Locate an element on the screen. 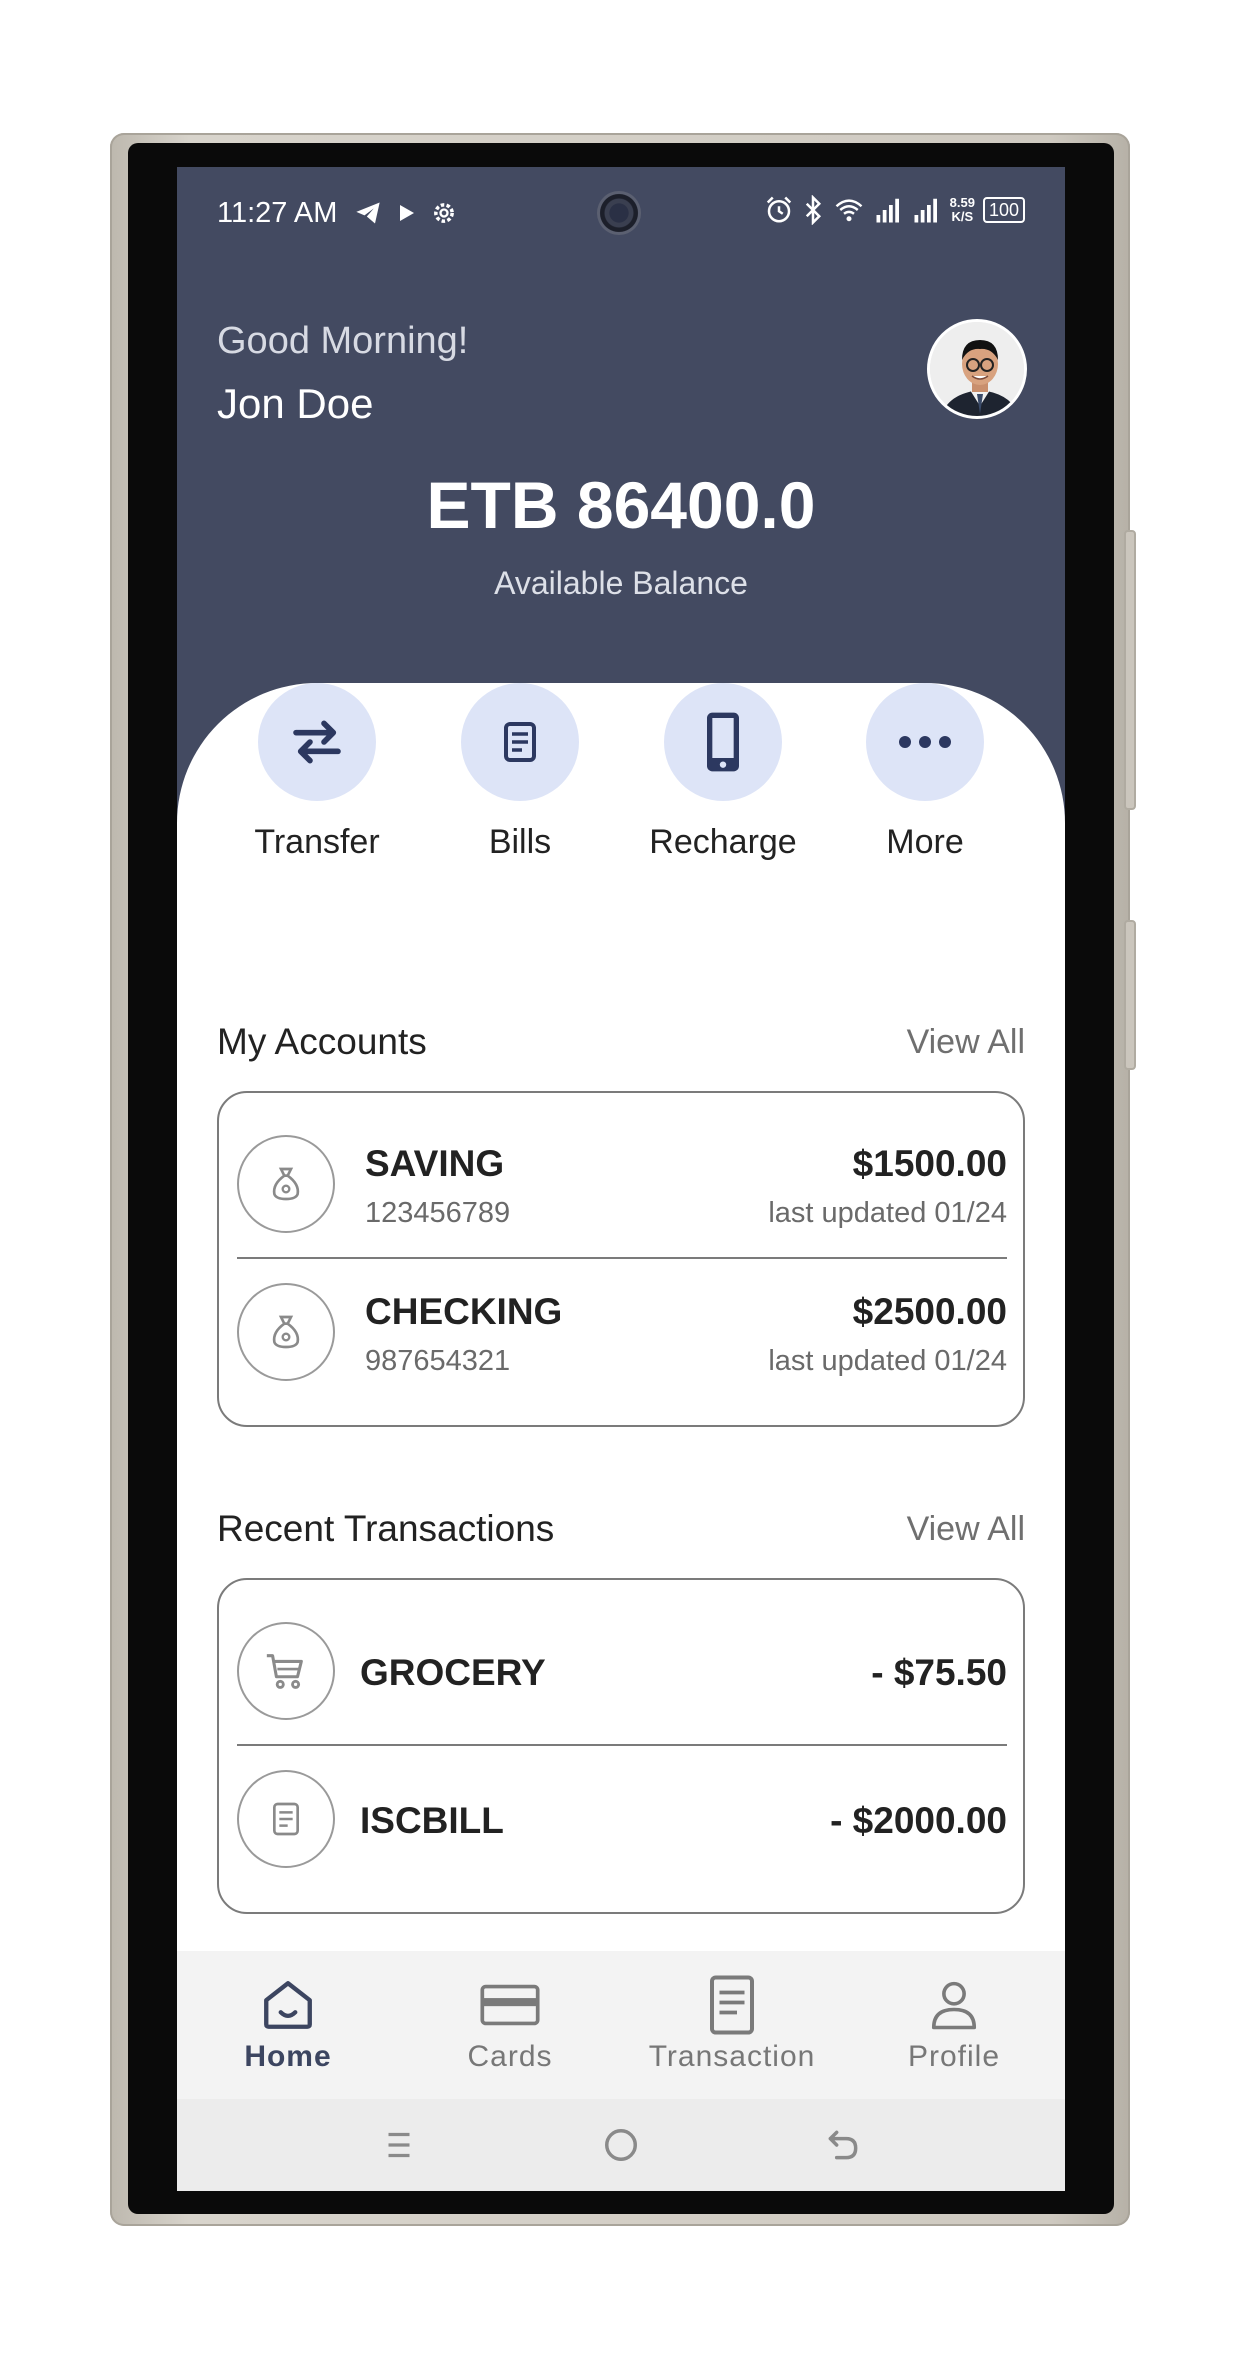 This screenshot has width=1245, height=2359. wifi-icon is located at coordinates (848, 210).